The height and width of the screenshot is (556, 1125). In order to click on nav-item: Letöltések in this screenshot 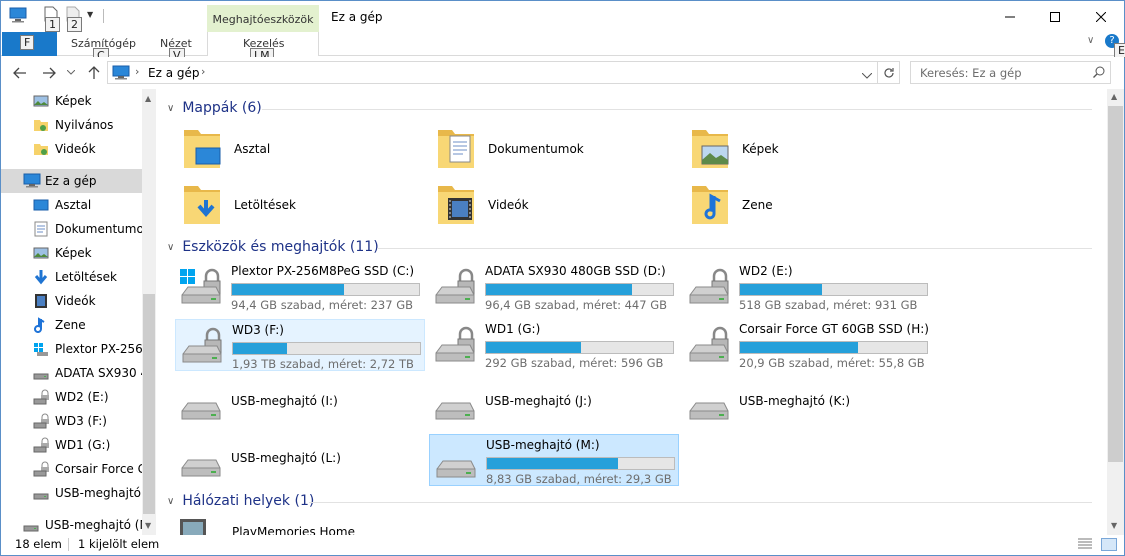, I will do `click(71, 277)`.